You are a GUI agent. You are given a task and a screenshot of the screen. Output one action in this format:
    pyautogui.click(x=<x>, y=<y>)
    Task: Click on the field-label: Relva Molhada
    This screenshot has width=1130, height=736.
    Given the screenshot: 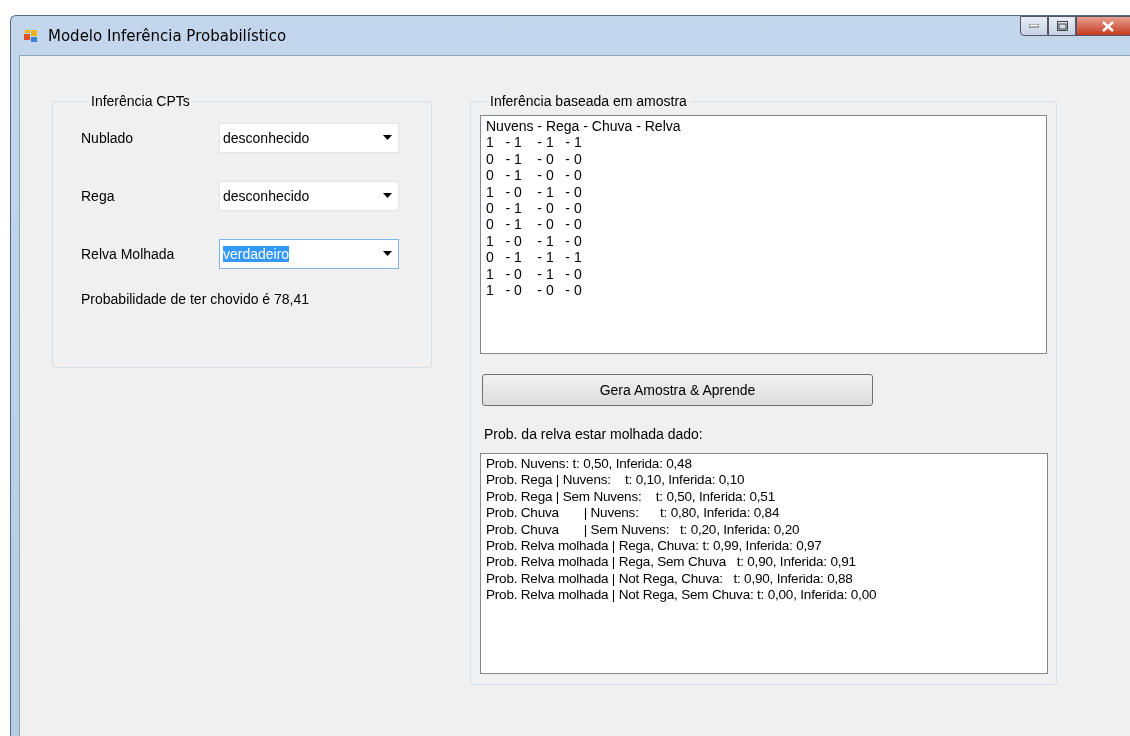 What is the action you would take?
    pyautogui.click(x=128, y=253)
    